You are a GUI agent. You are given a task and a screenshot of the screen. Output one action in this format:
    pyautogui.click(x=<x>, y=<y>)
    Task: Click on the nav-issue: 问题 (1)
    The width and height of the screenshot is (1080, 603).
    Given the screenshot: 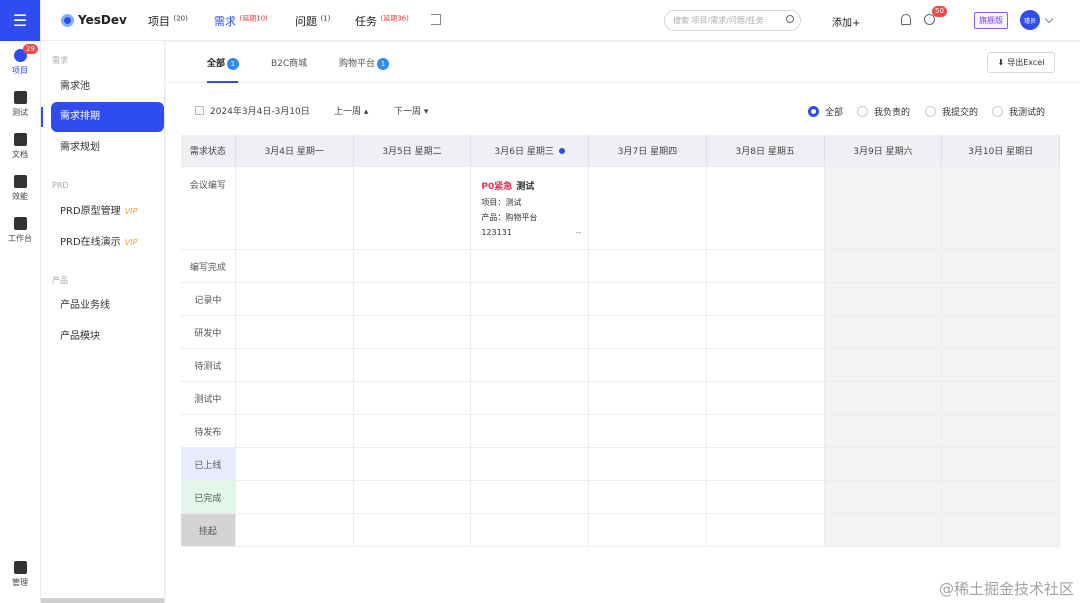 What is the action you would take?
    pyautogui.click(x=312, y=21)
    